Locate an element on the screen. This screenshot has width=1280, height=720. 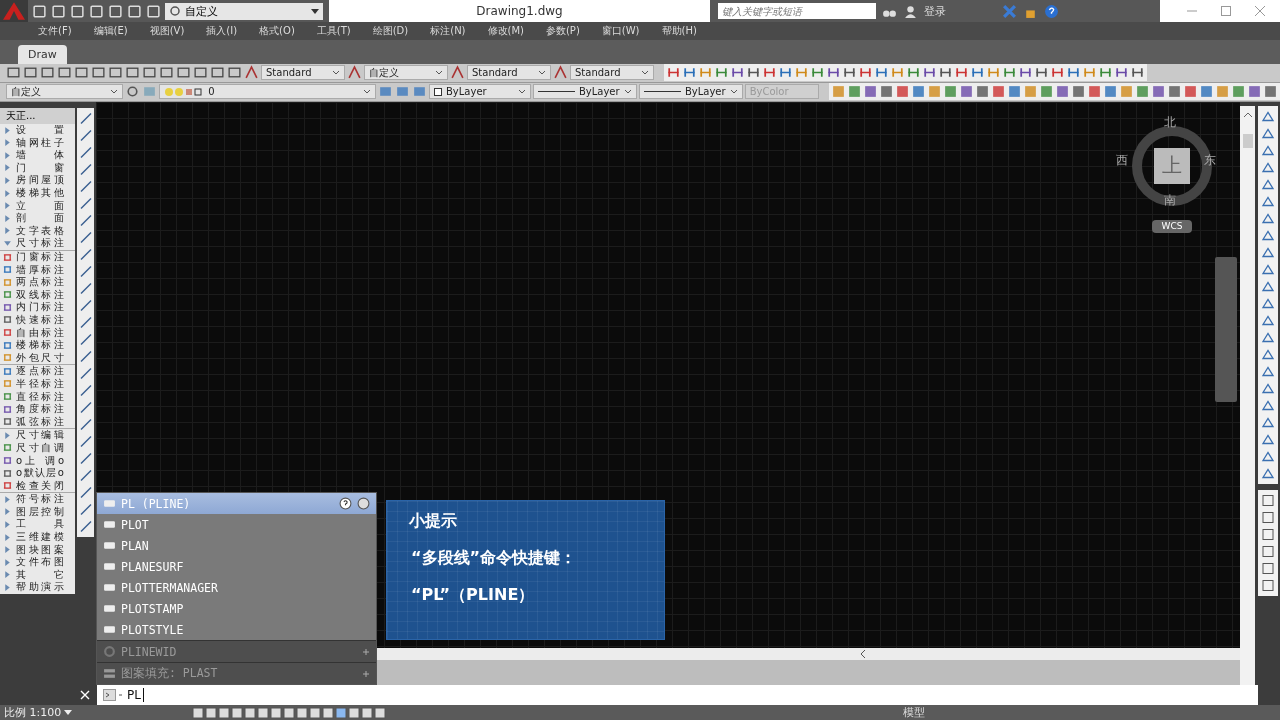
panel-menu-item: 角度标注 is located at coordinates (37, 409).